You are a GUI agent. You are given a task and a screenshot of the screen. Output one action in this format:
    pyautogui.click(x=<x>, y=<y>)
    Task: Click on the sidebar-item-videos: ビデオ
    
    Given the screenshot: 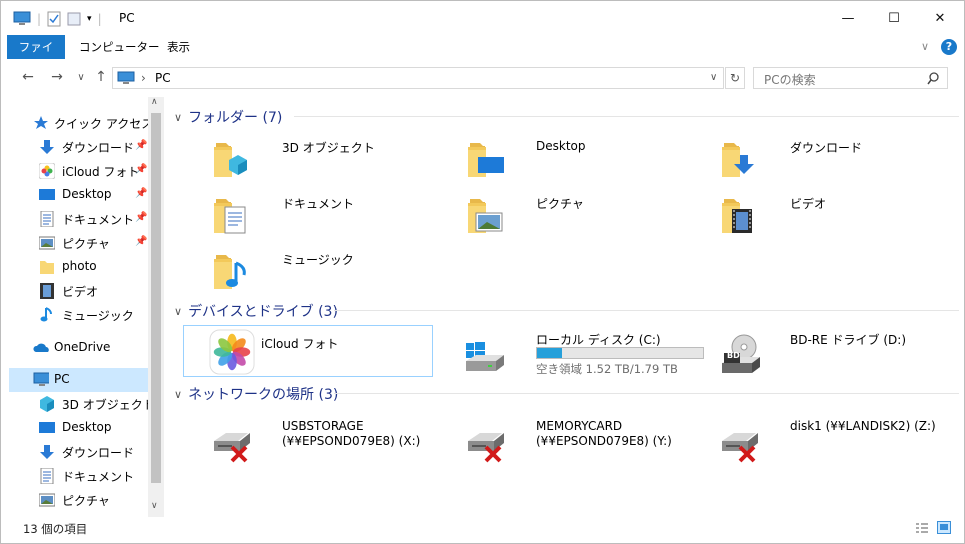 What is the action you would take?
    pyautogui.click(x=74, y=291)
    